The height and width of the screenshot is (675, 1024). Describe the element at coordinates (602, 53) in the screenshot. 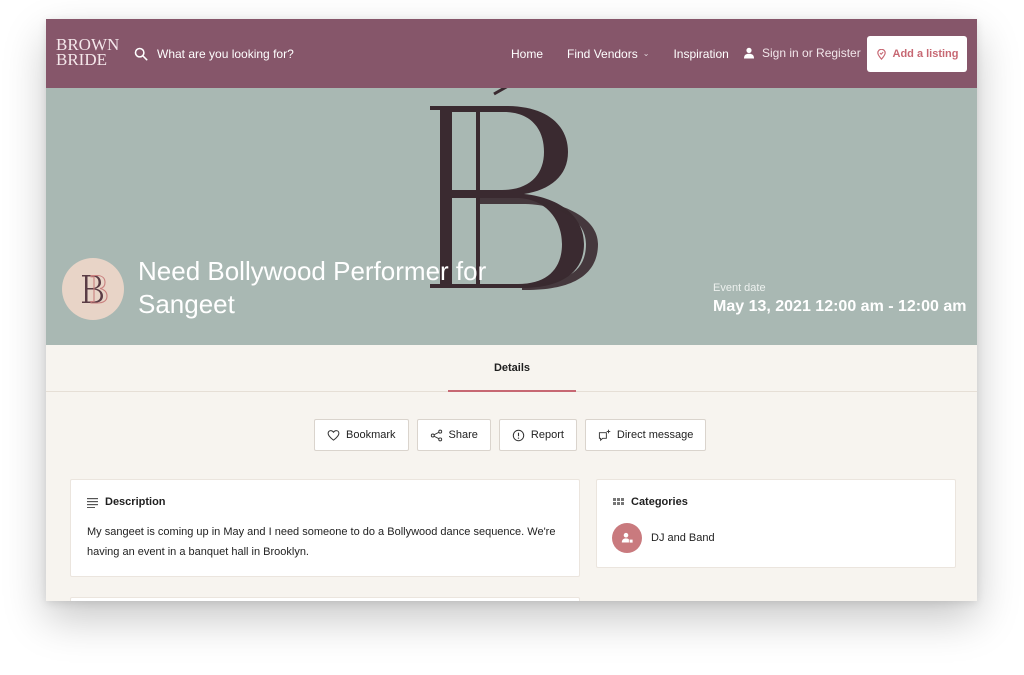

I see `nav-find-vendors-label: Find Vendors` at that location.